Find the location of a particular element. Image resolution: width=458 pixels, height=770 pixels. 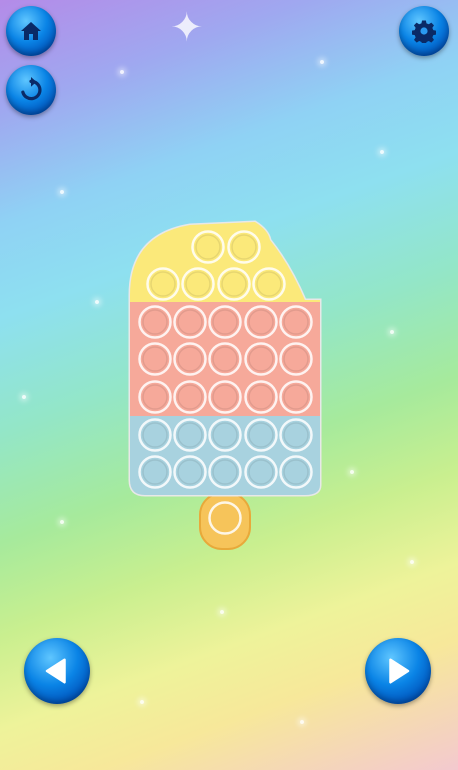

arrow-left-icon is located at coordinates (55, 671).